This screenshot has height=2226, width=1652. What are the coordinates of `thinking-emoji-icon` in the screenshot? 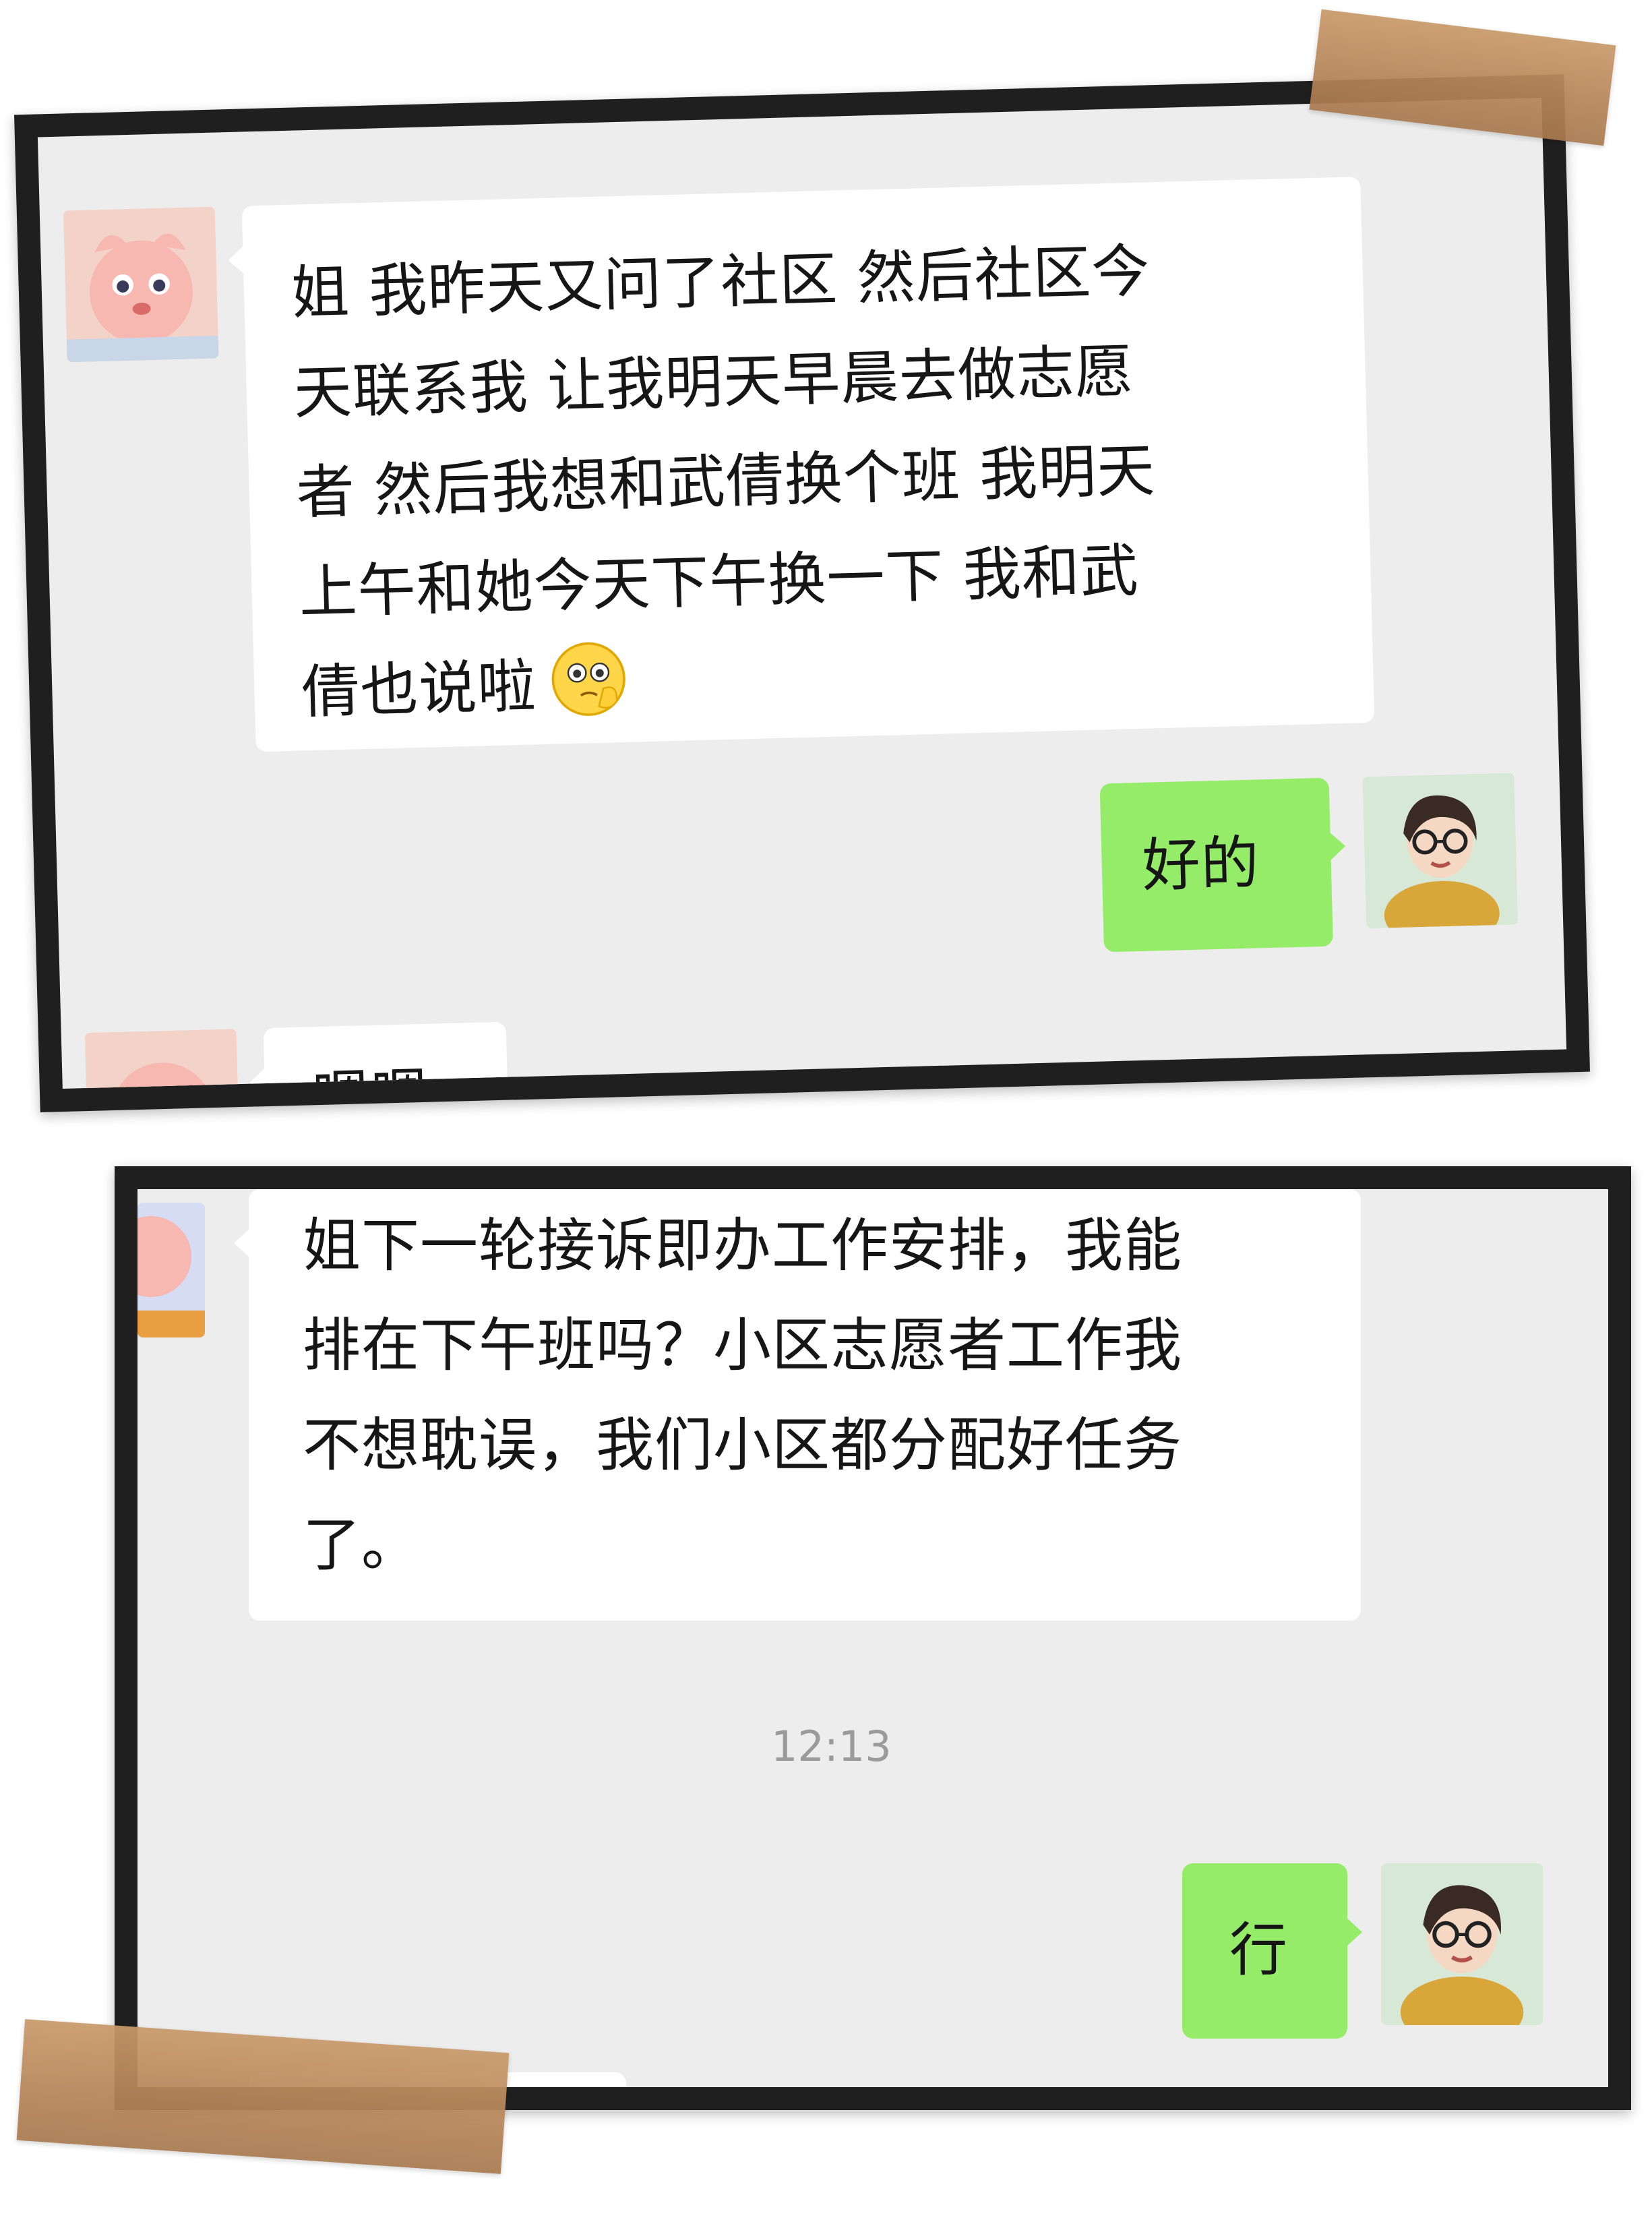 It's located at (588, 679).